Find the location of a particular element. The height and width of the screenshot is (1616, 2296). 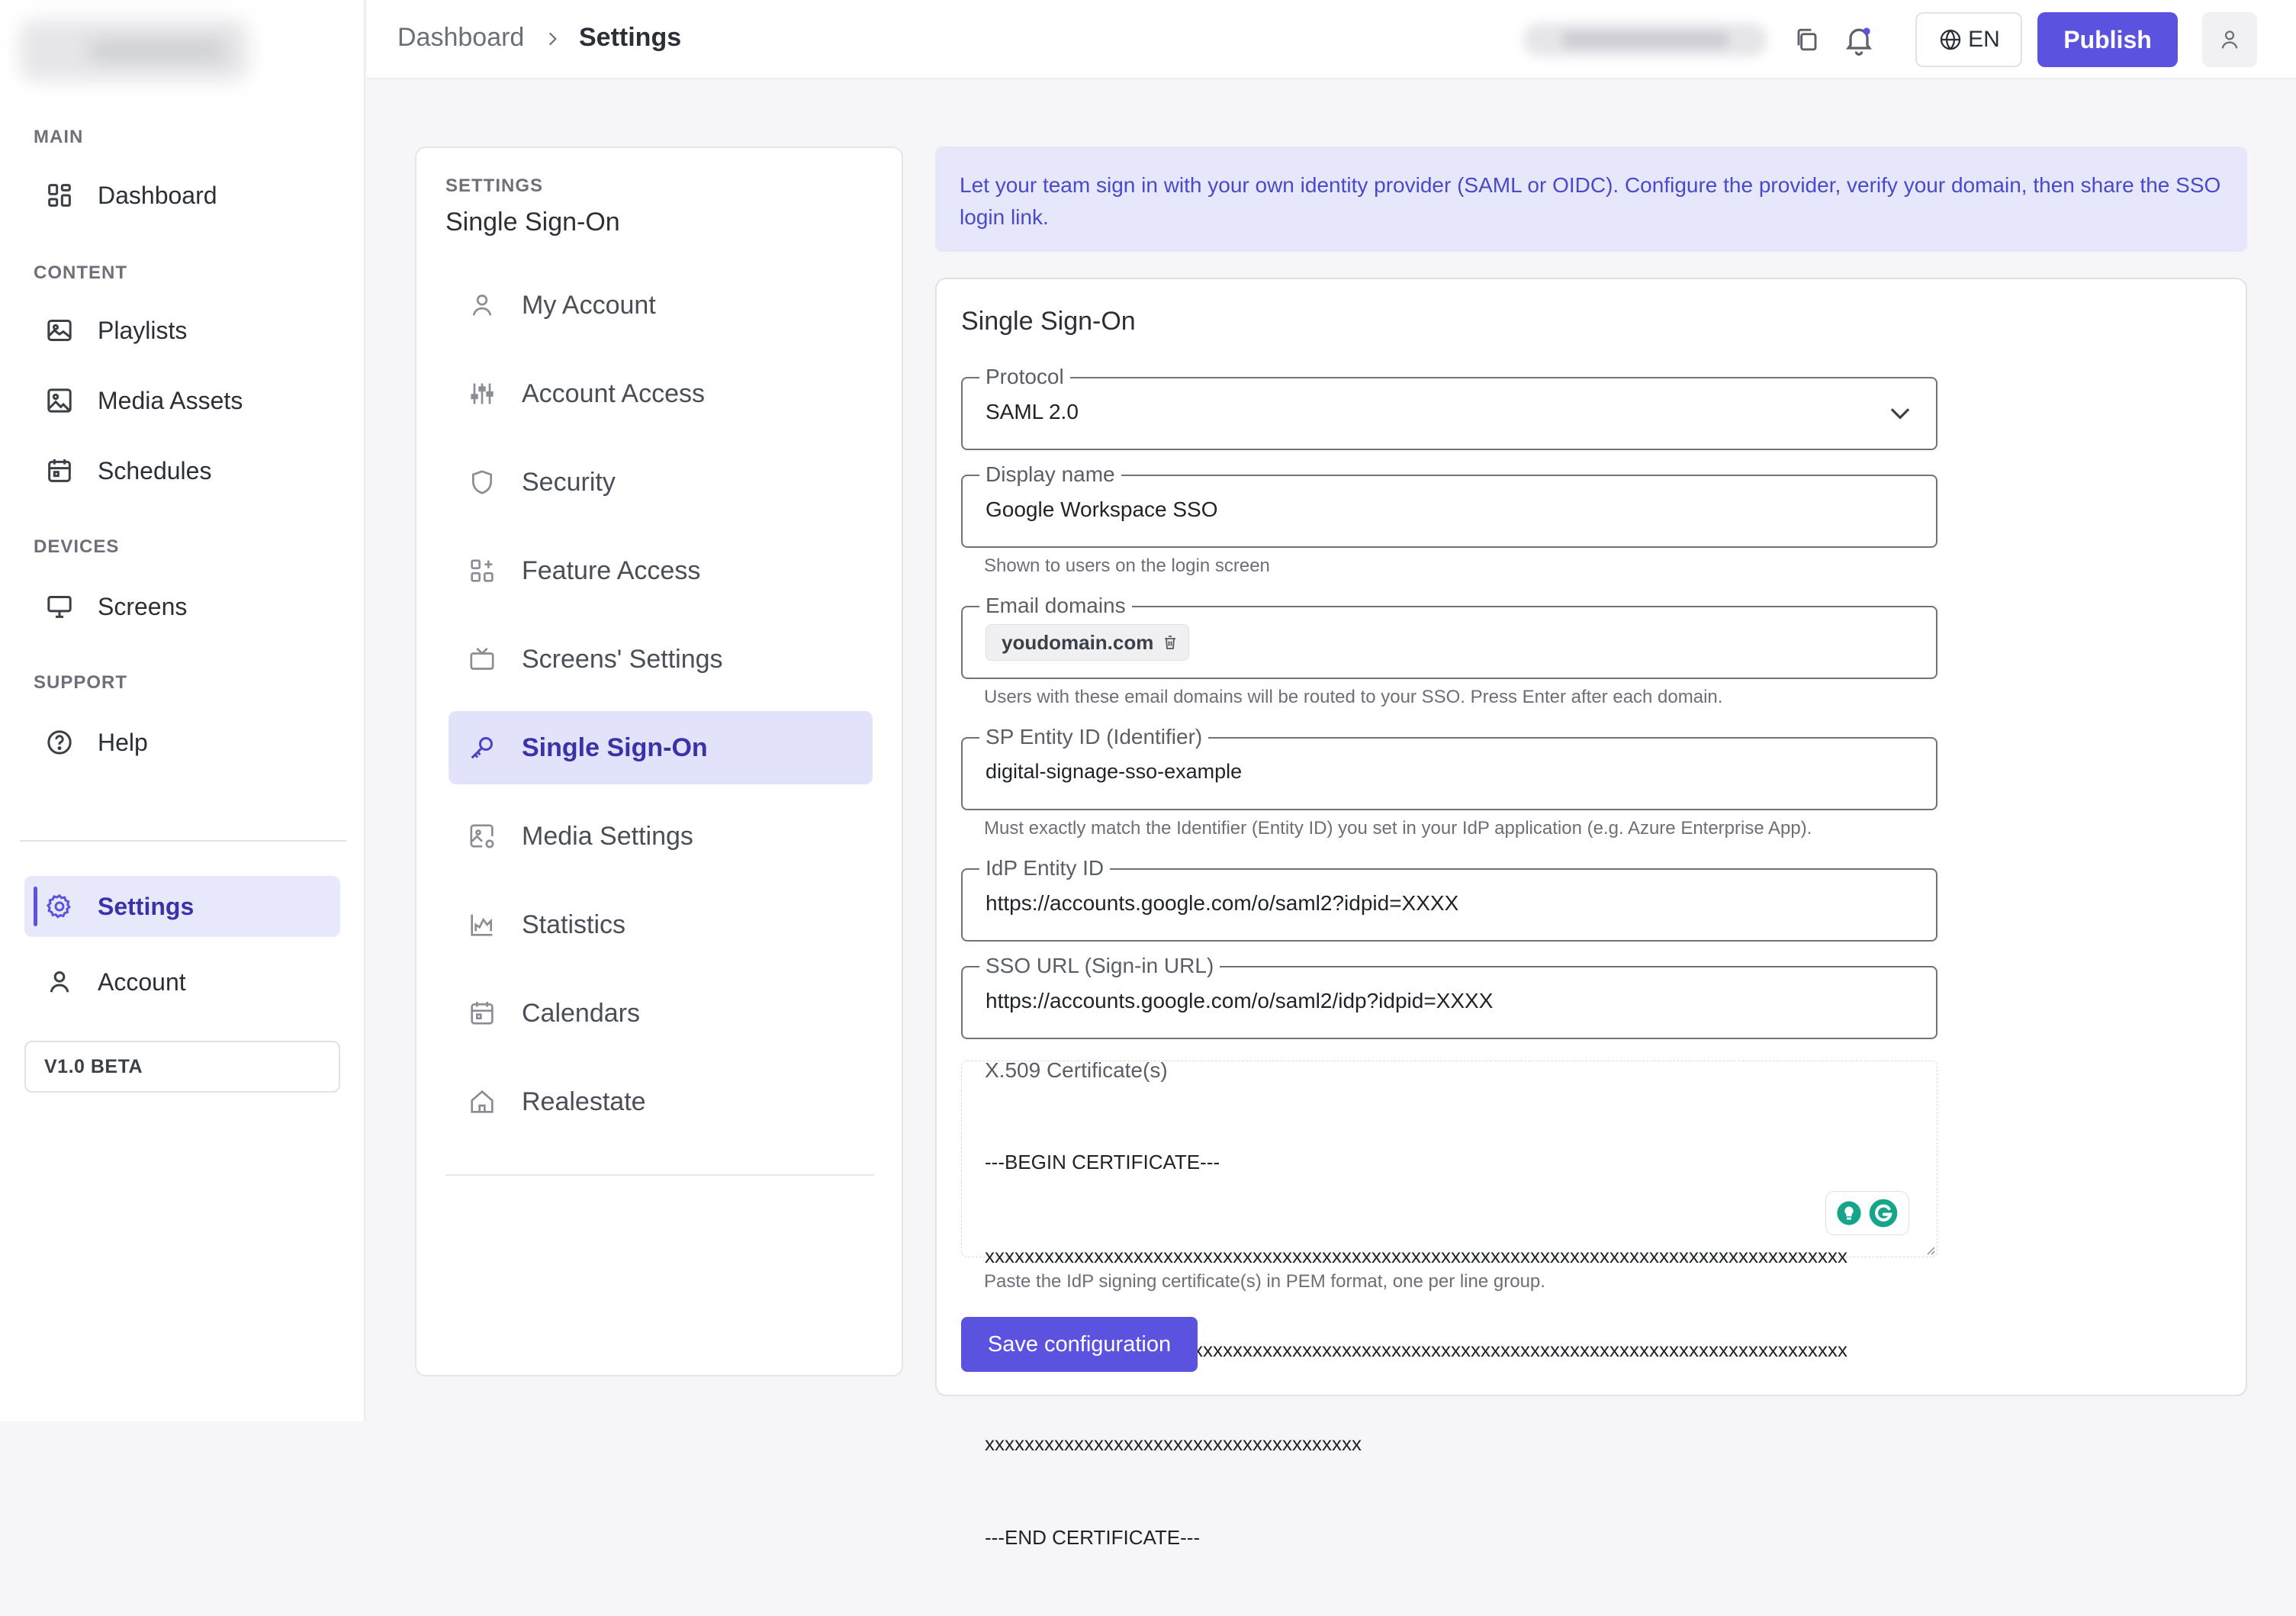

bell-icon is located at coordinates (1859, 39).